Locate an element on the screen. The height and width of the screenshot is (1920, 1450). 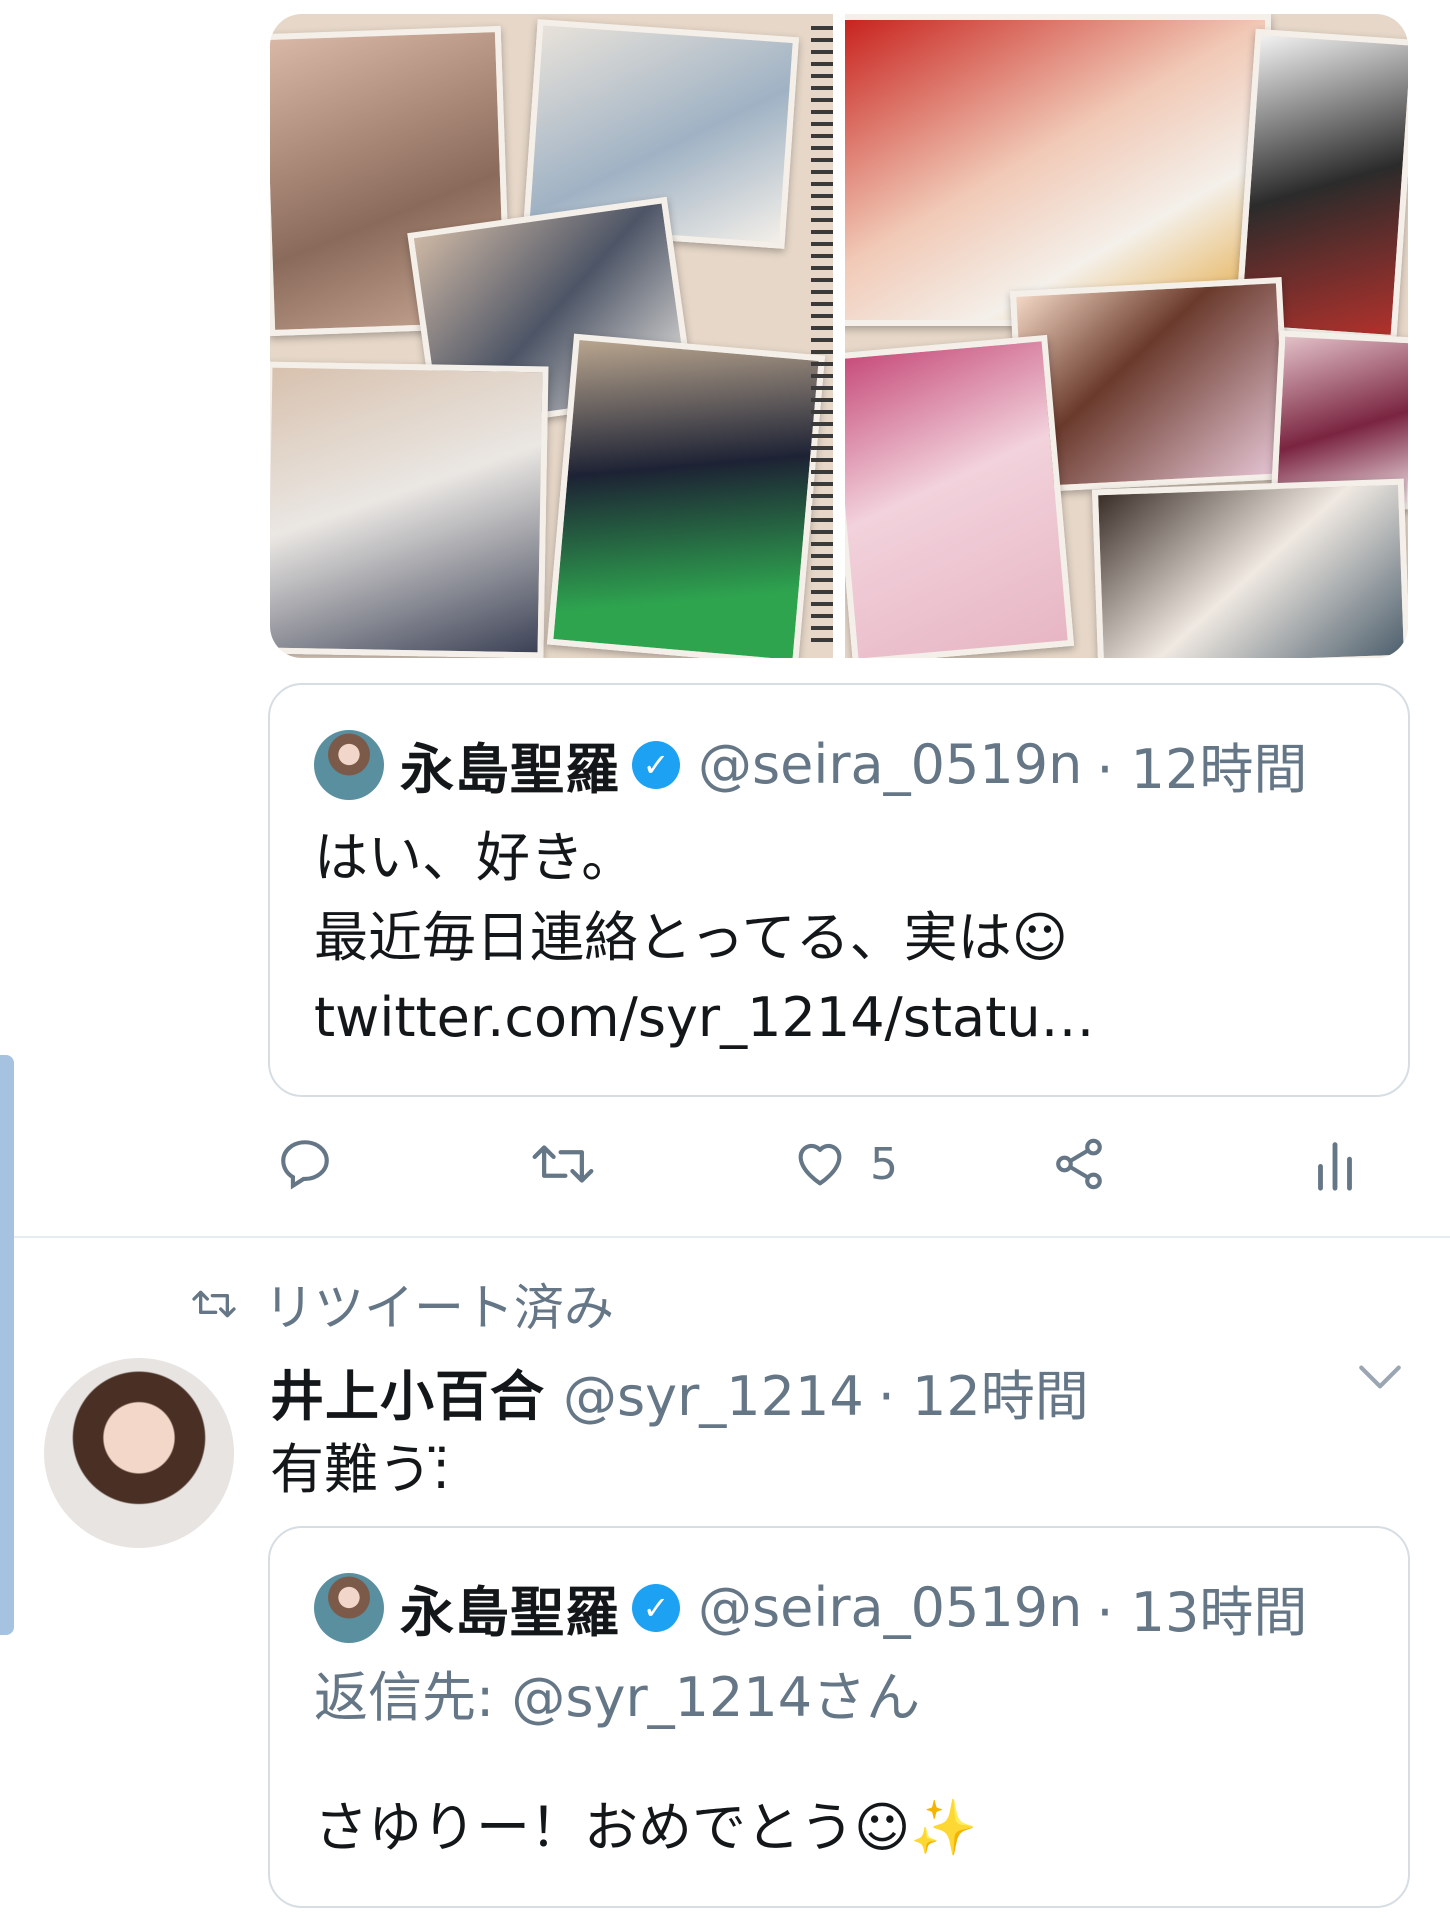
share-icon is located at coordinates (1079, 1164).